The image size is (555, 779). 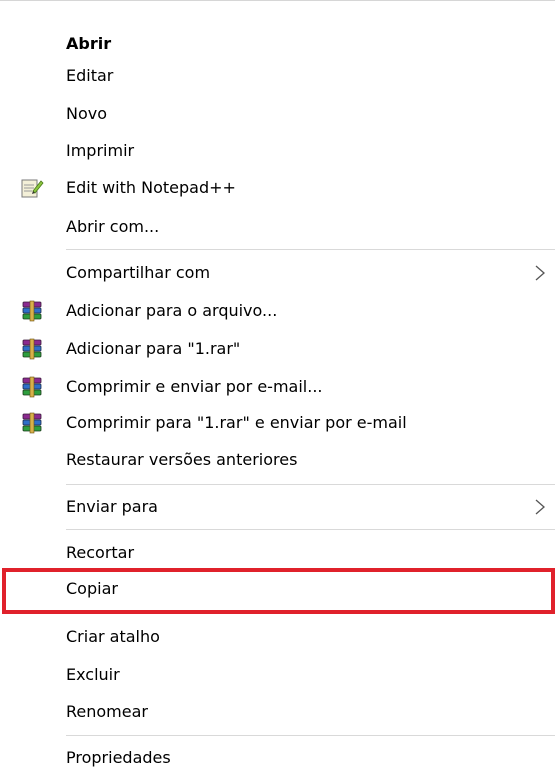 I want to click on menu-item-copiar: Copiar, so click(x=277, y=589).